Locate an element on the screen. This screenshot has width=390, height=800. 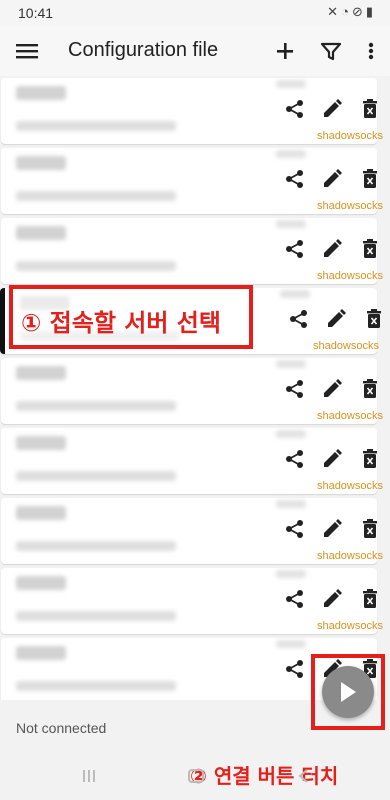
status-time: 10:41 is located at coordinates (36, 13).